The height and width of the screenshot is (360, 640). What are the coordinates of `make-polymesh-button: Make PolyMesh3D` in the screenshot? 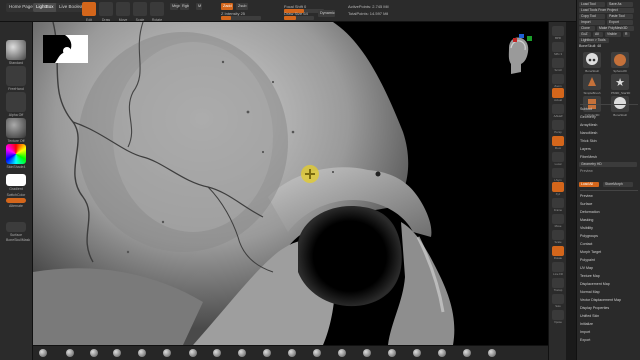 It's located at (615, 28).